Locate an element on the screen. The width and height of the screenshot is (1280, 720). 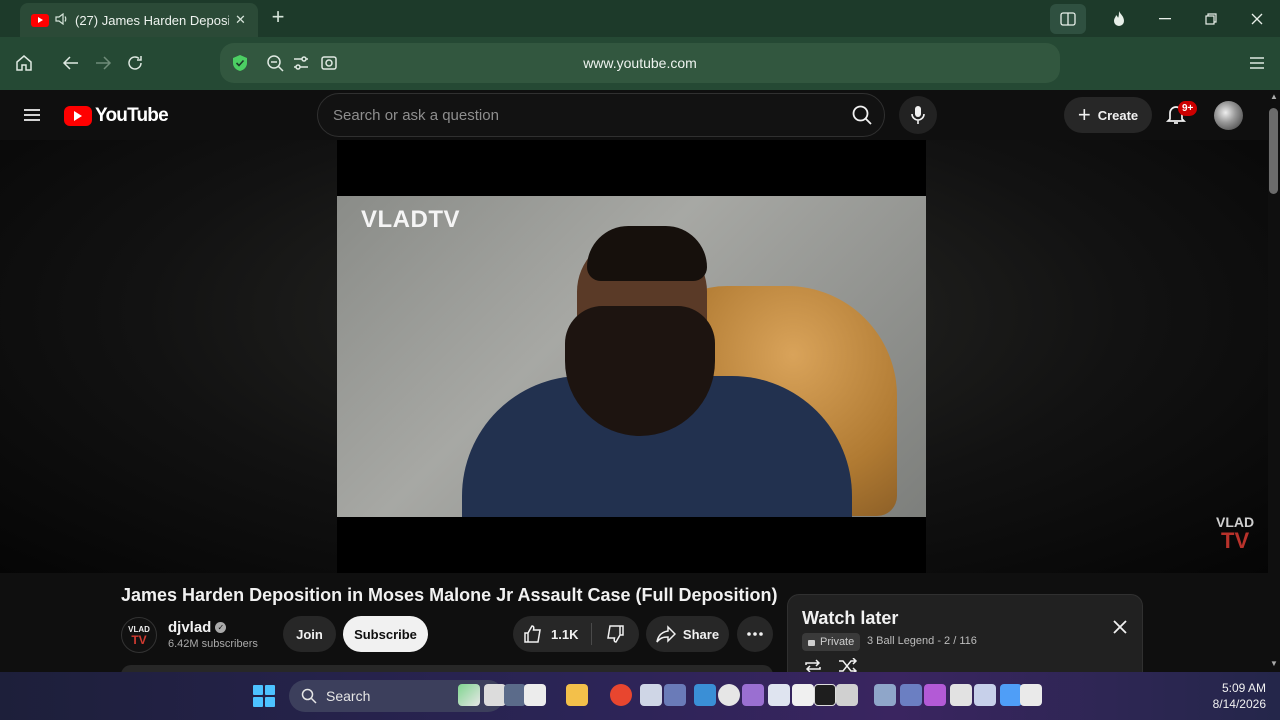
site-settings-icon is located at coordinates (301, 63).